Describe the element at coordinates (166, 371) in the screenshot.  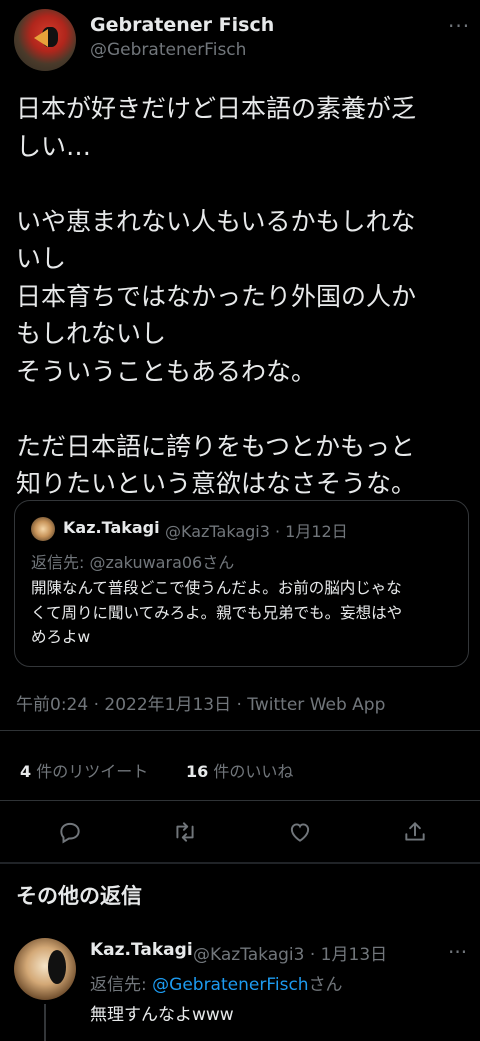
I see `tweet-line: そういうこともあるわな。` at that location.